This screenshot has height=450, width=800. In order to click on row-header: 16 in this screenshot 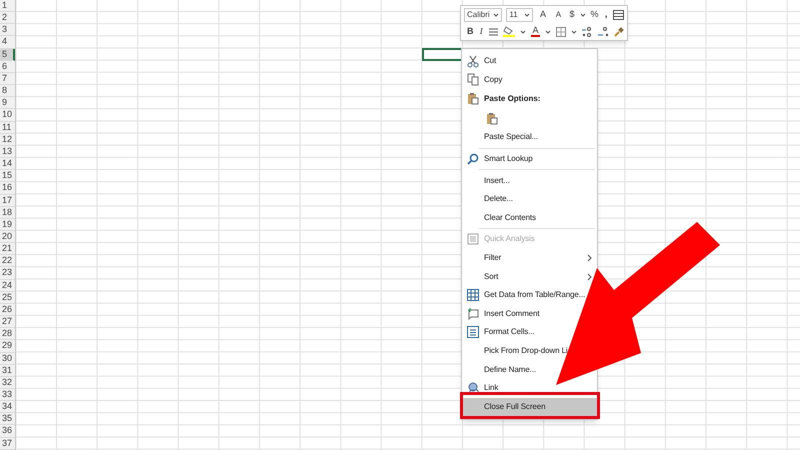, I will do `click(7, 188)`.